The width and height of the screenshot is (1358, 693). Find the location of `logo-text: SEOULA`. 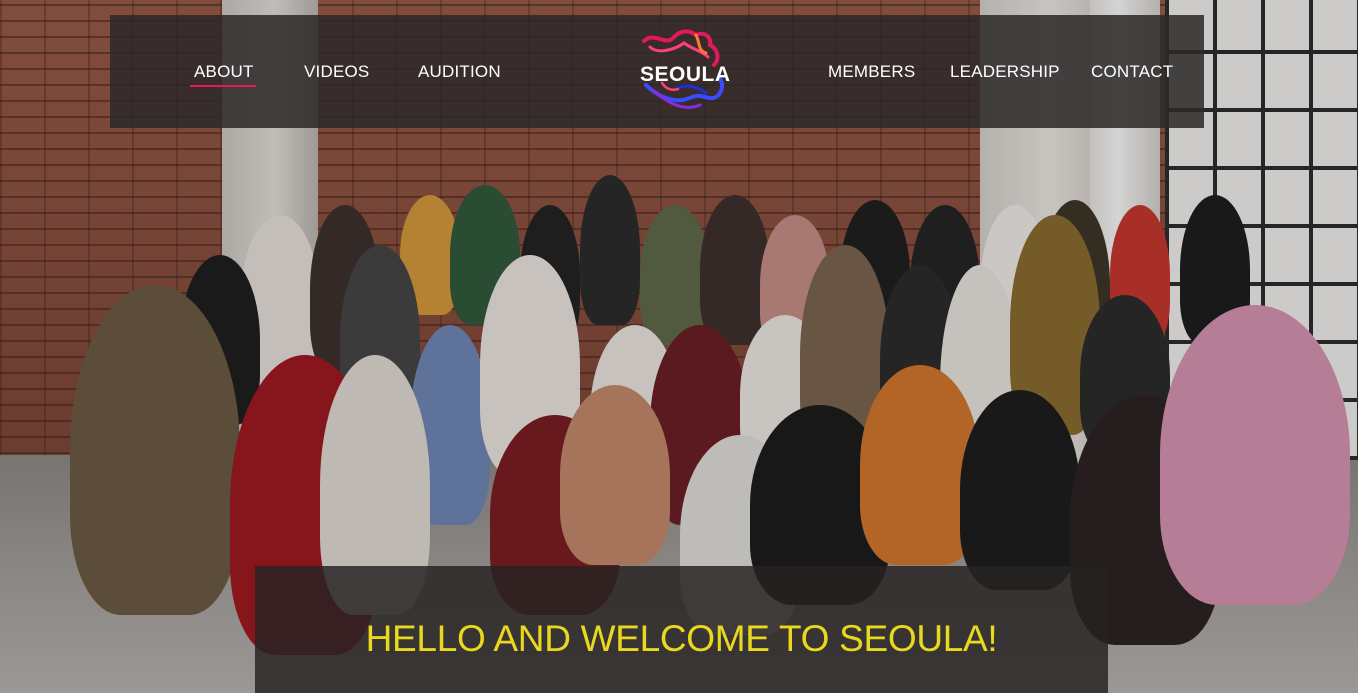

logo-text: SEOULA is located at coordinates (685, 74).